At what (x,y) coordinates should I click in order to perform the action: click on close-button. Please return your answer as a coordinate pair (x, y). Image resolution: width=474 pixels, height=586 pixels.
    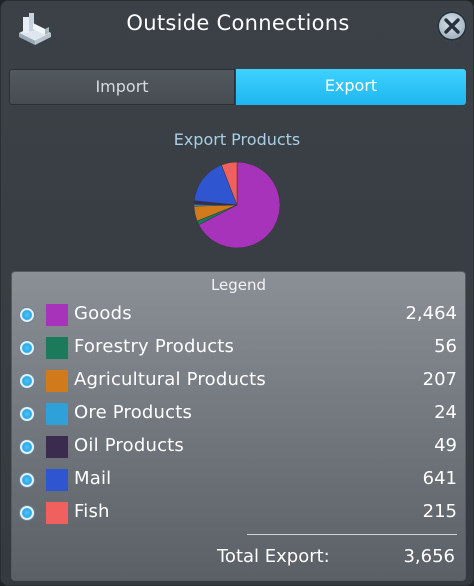
    Looking at the image, I should click on (452, 26).